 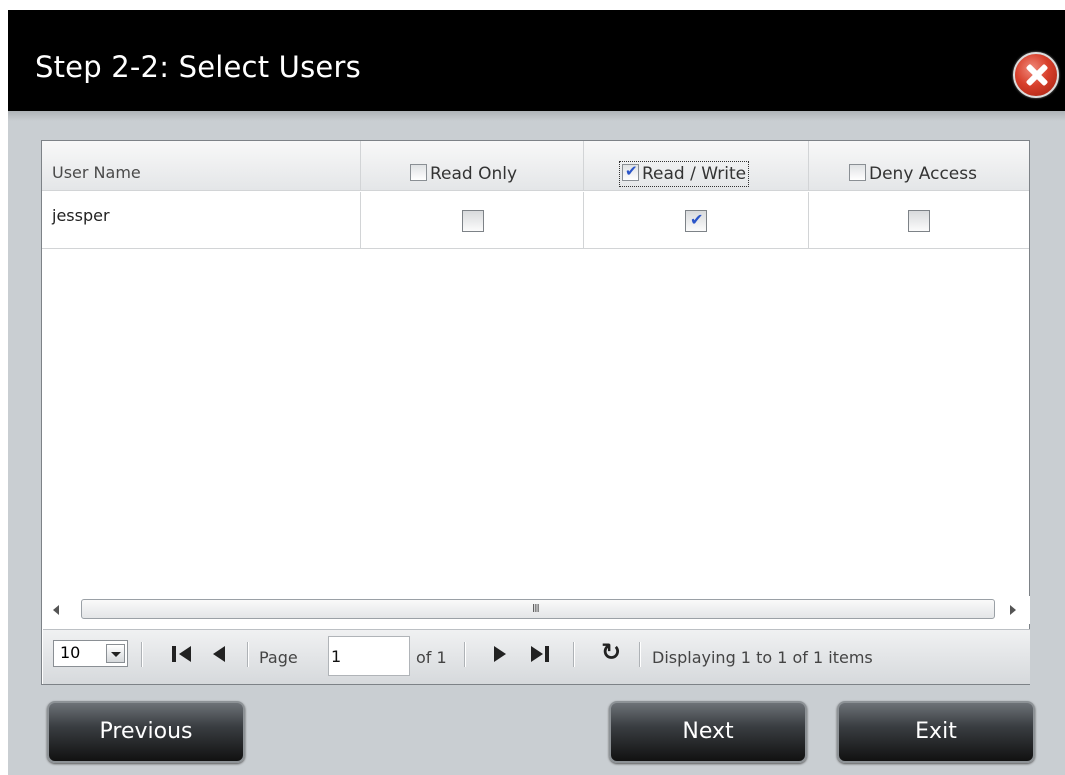 I want to click on title-divider, so click(x=536, y=116).